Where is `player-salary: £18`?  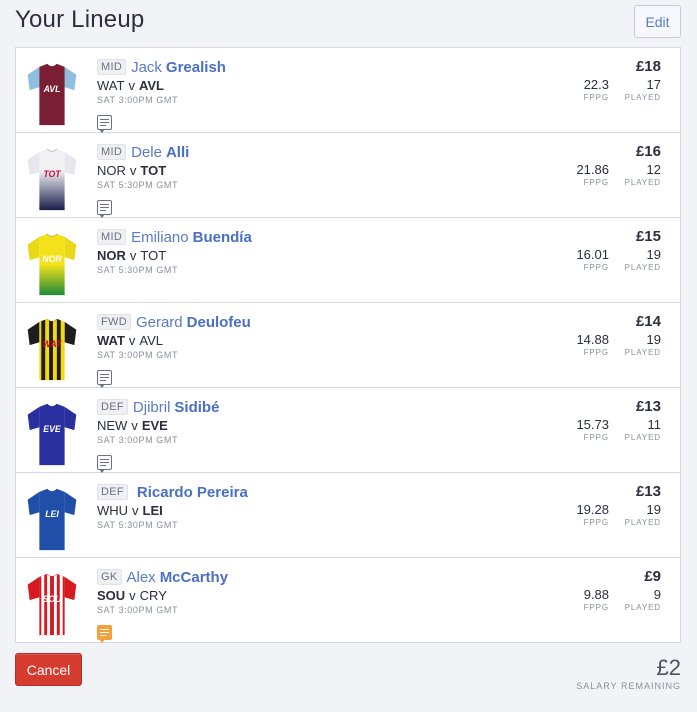
player-salary: £18 is located at coordinates (648, 66).